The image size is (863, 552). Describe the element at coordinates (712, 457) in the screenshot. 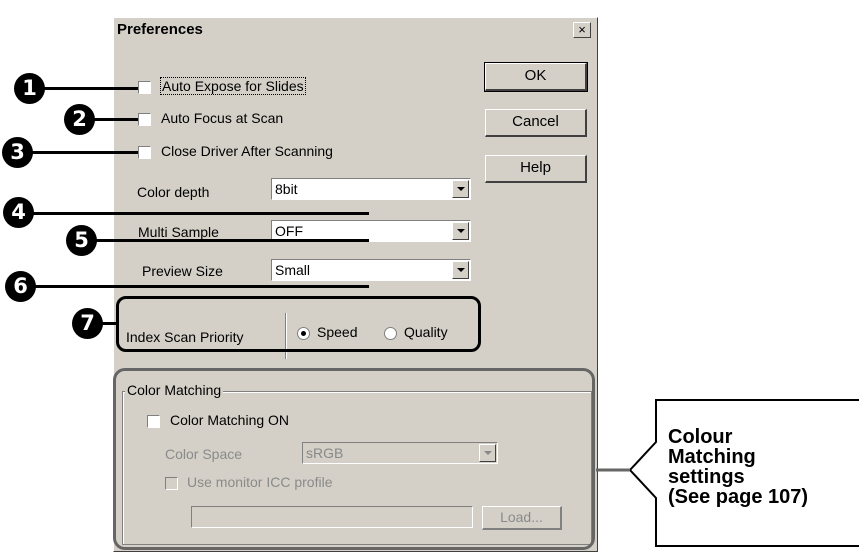

I see `annotation-line: Matching` at that location.